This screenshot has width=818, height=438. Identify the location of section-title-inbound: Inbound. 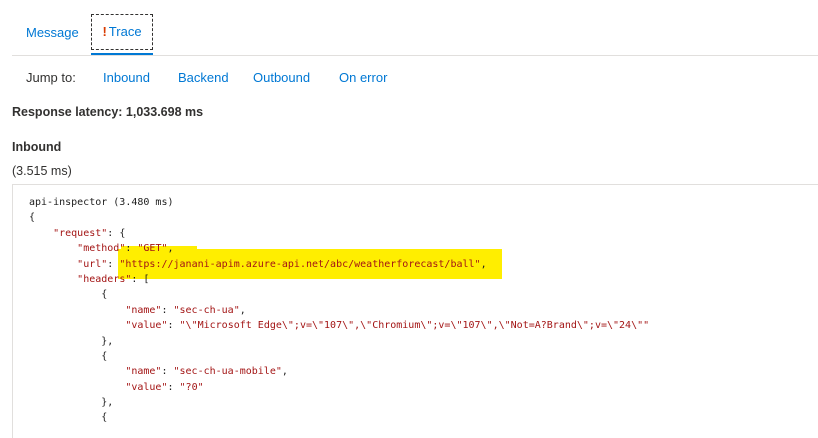
(37, 147).